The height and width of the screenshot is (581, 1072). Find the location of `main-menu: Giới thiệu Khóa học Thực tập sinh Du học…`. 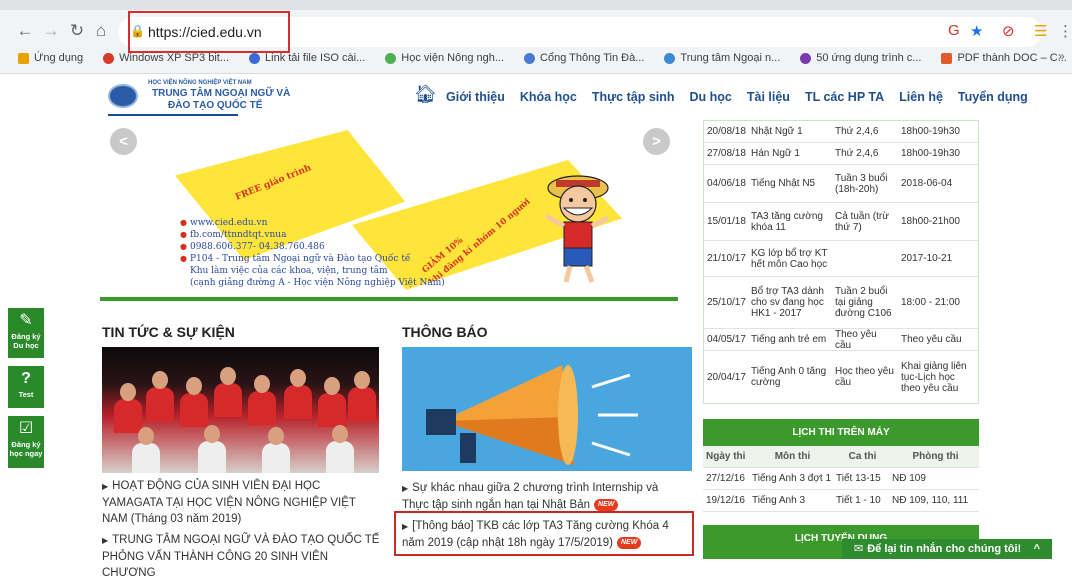

main-menu: Giới thiệu Khóa học Thực tập sinh Du học… is located at coordinates (737, 97).